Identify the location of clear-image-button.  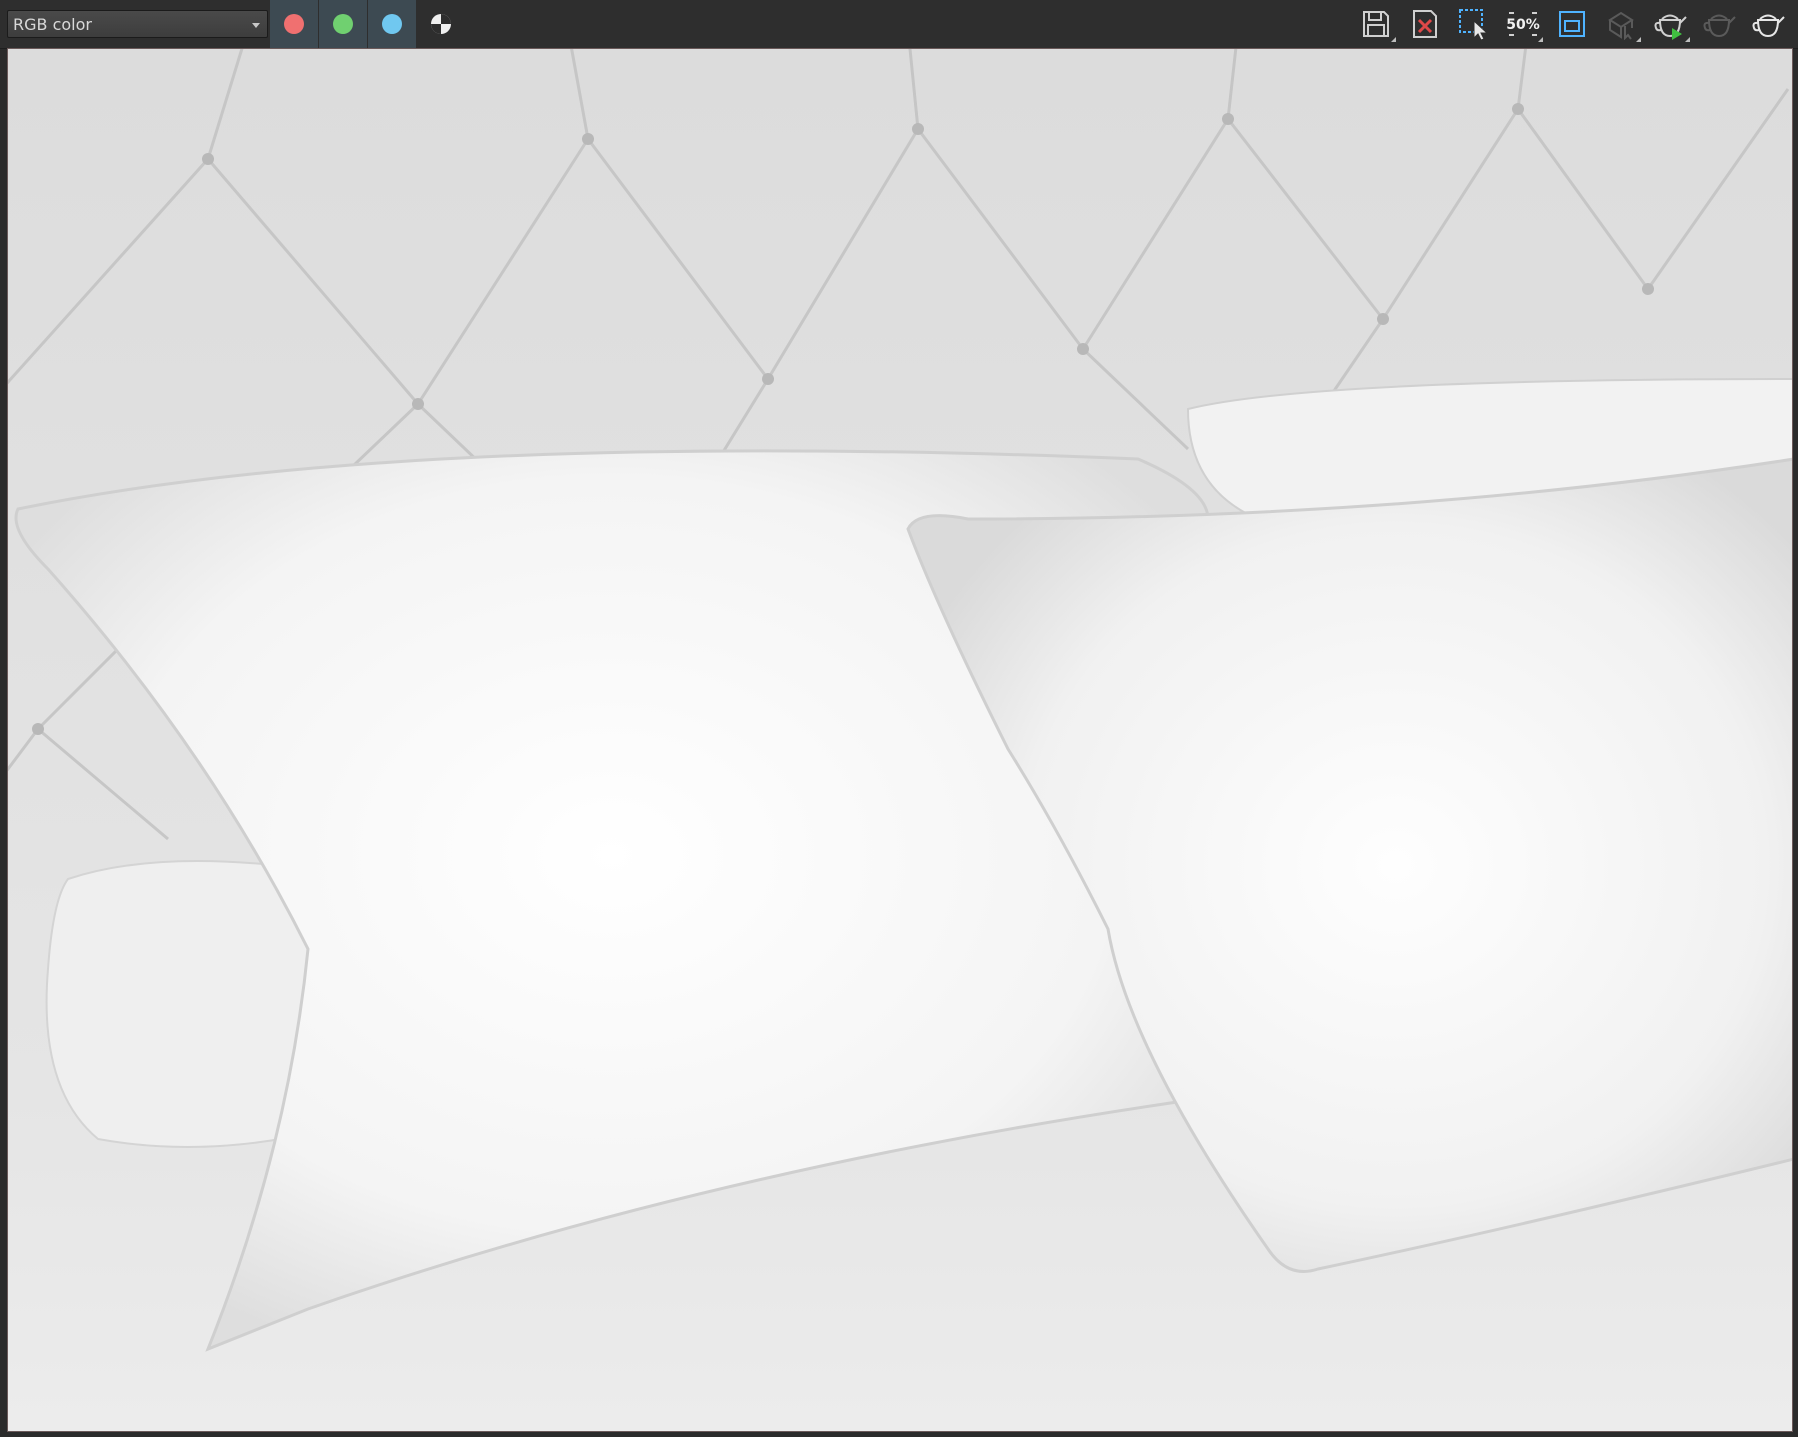
(1425, 24).